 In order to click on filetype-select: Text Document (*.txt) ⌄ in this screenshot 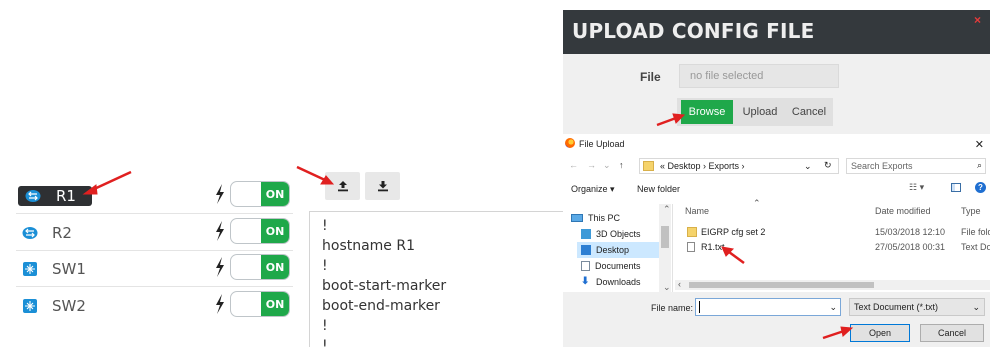, I will do `click(917, 307)`.